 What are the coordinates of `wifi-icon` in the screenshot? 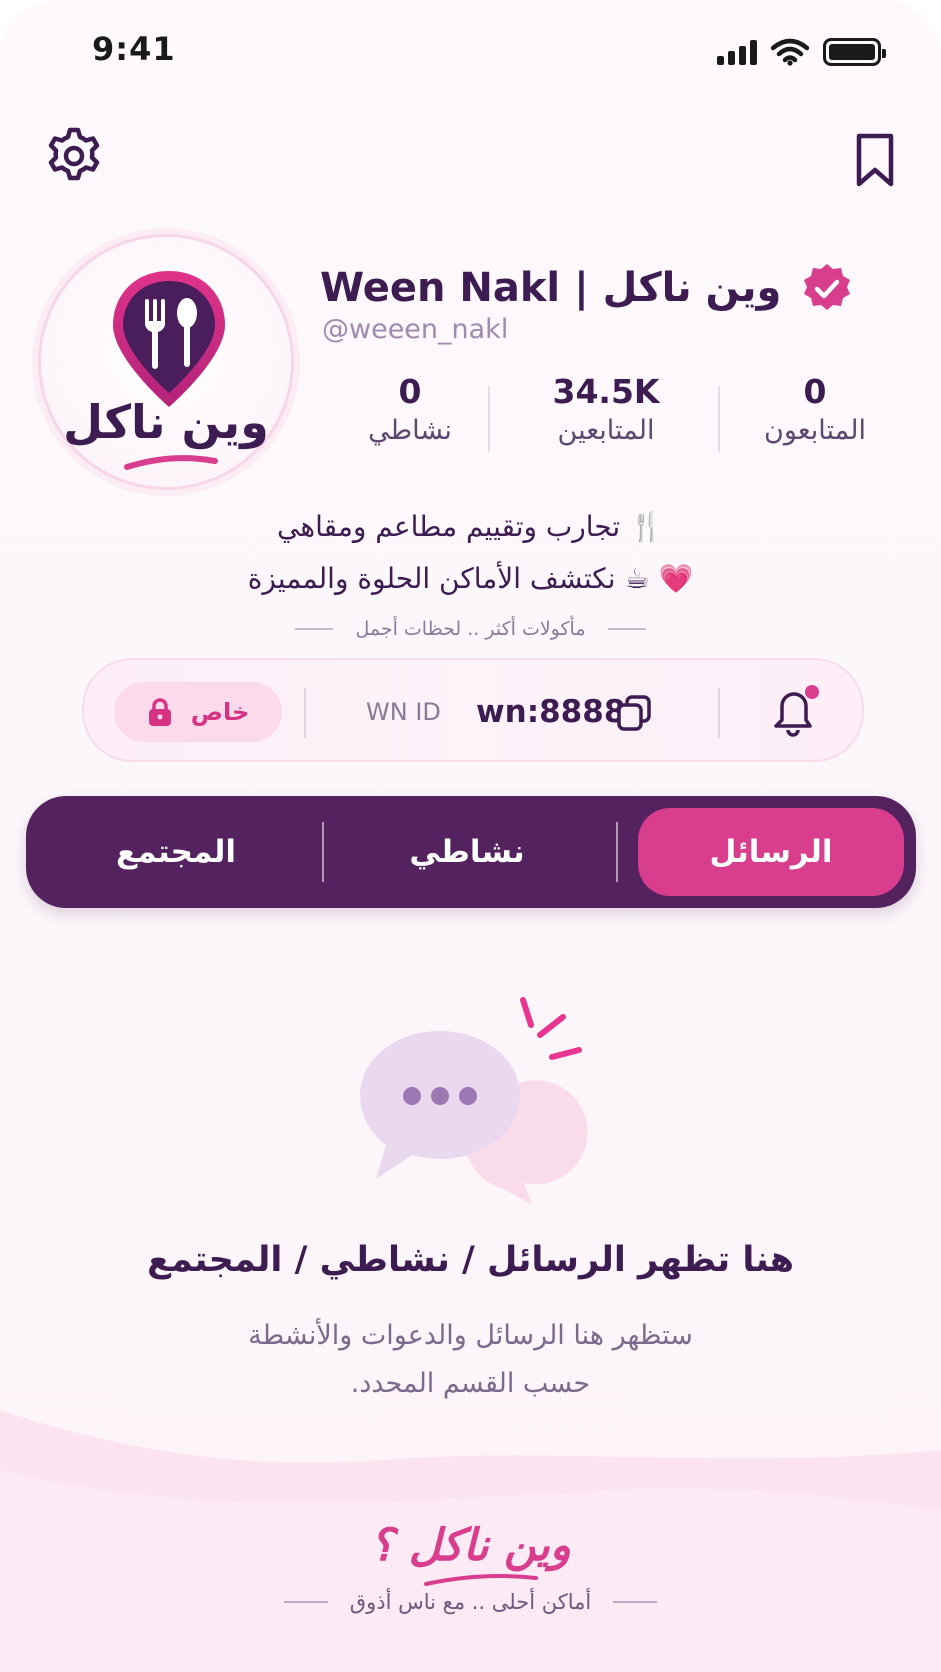 It's located at (790, 52).